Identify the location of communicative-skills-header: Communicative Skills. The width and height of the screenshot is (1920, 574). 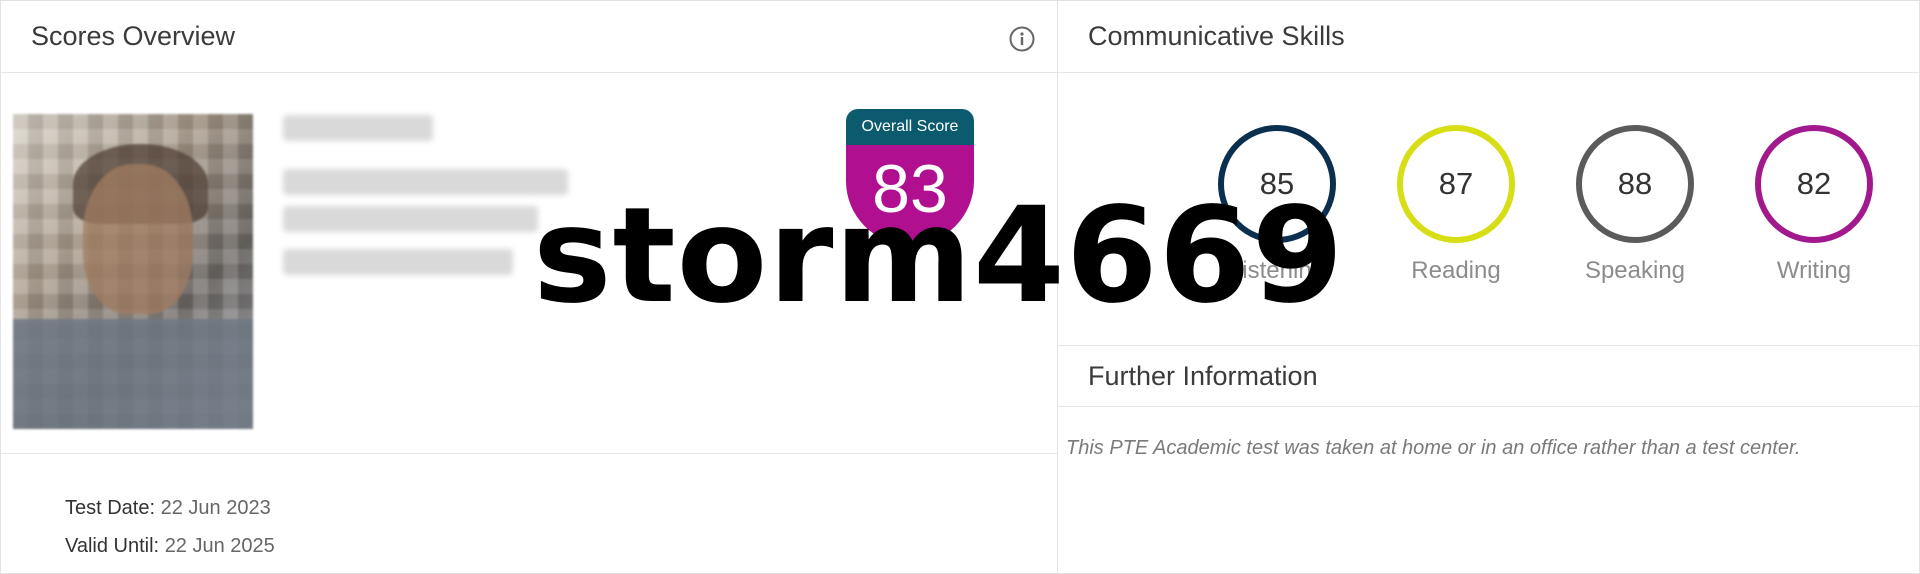
(1488, 37).